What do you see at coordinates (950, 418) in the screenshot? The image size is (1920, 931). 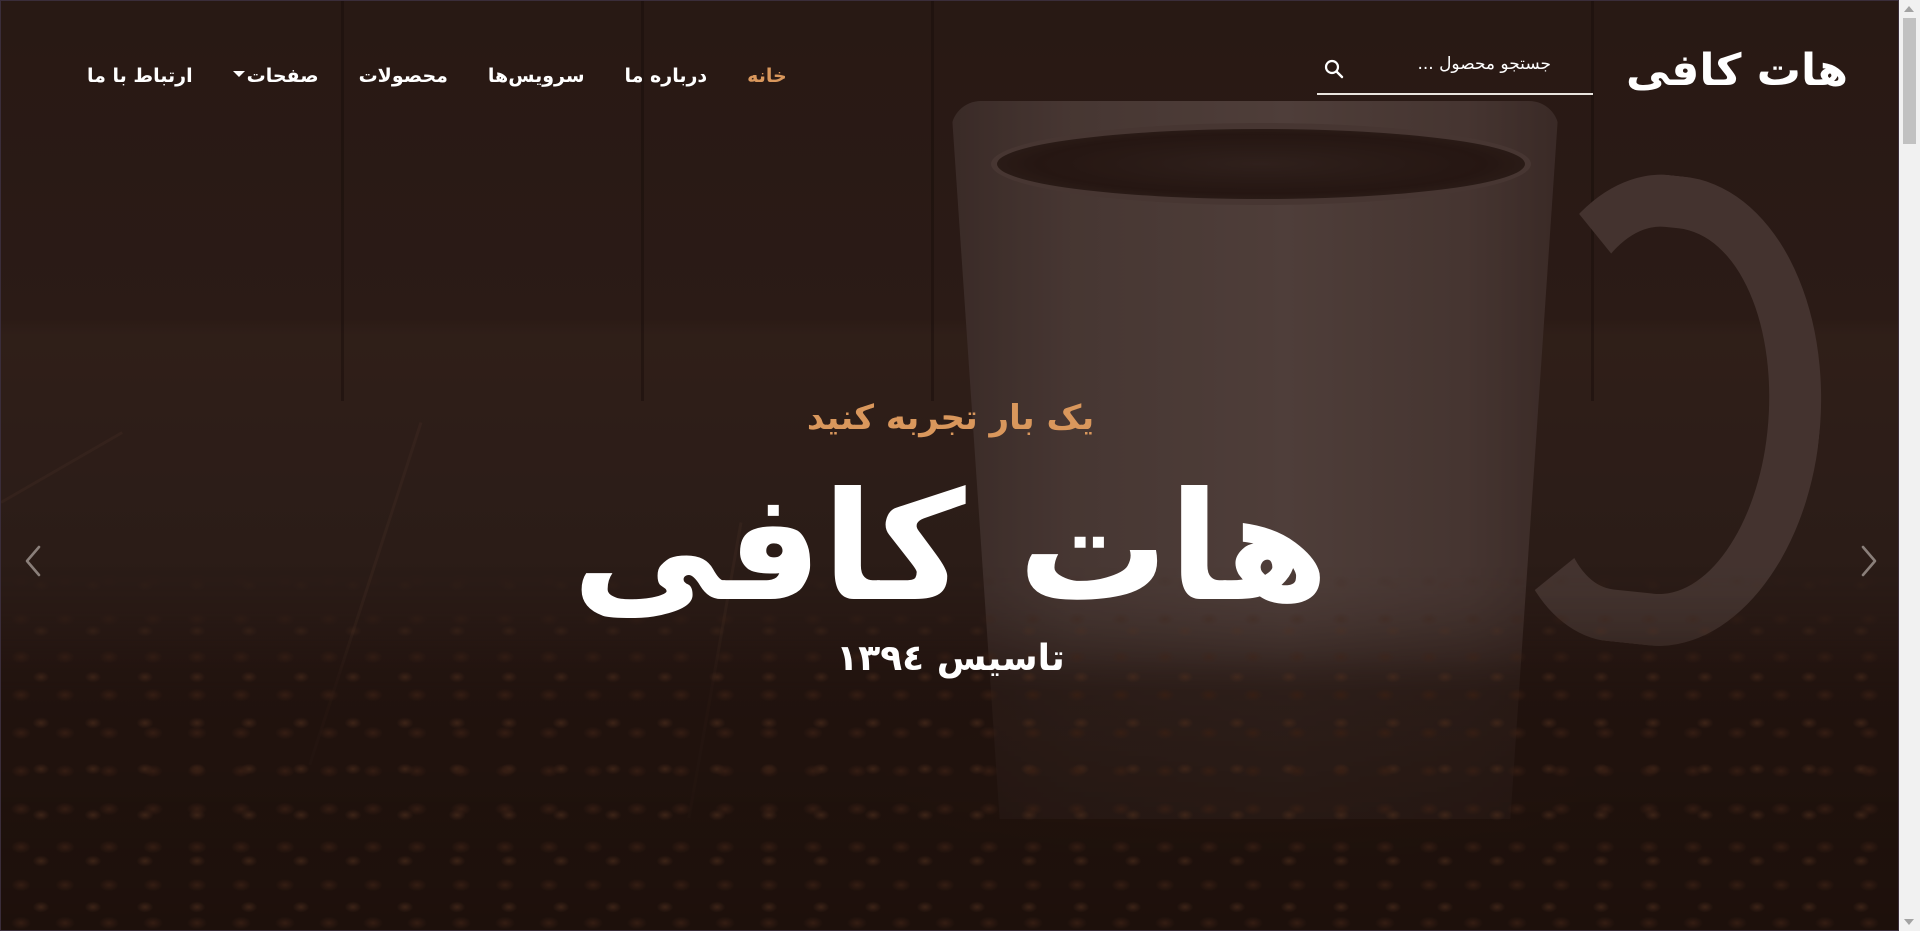 I see `hero-tagline: یک بار تجربه کنید` at bounding box center [950, 418].